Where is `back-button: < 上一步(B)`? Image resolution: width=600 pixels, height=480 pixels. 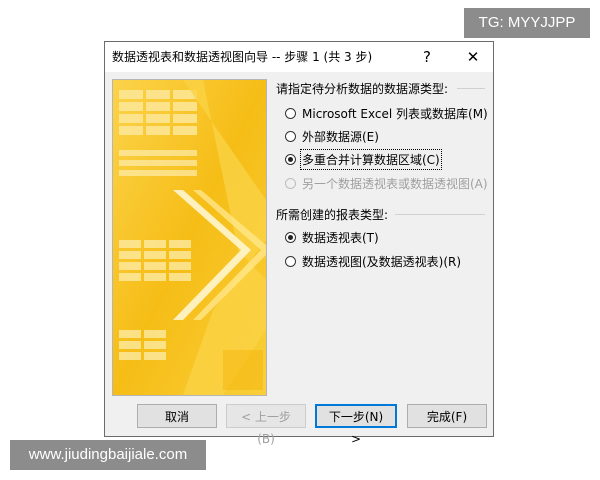 back-button: < 上一步(B) is located at coordinates (266, 425).